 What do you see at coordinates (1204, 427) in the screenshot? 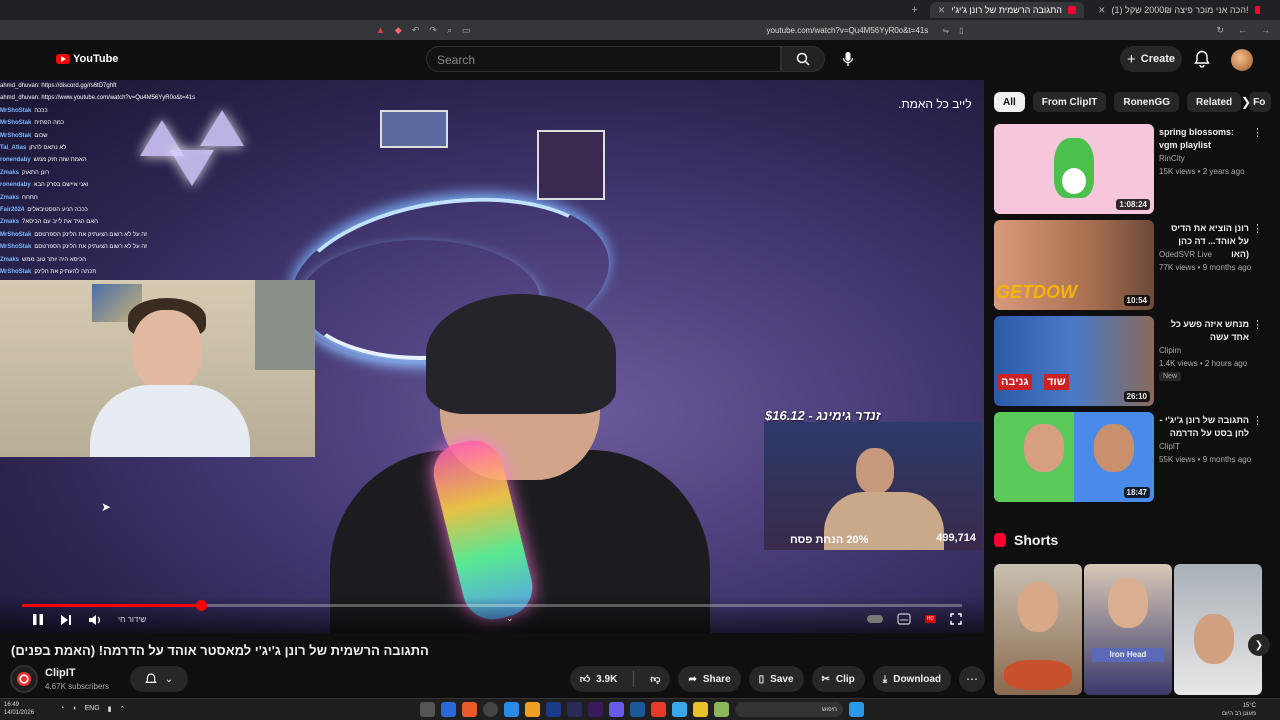
I see `rec-title: התגובה של רונן ג'יג'י - לחן בסט על הדרמה` at bounding box center [1204, 427].